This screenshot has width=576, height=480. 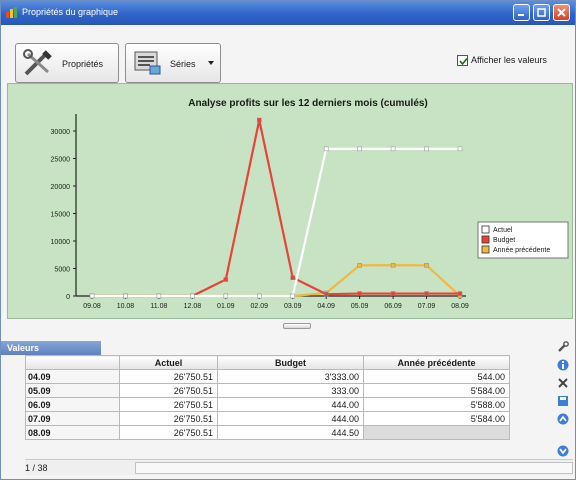 I want to click on values-side-toolbar, so click(x=563, y=399).